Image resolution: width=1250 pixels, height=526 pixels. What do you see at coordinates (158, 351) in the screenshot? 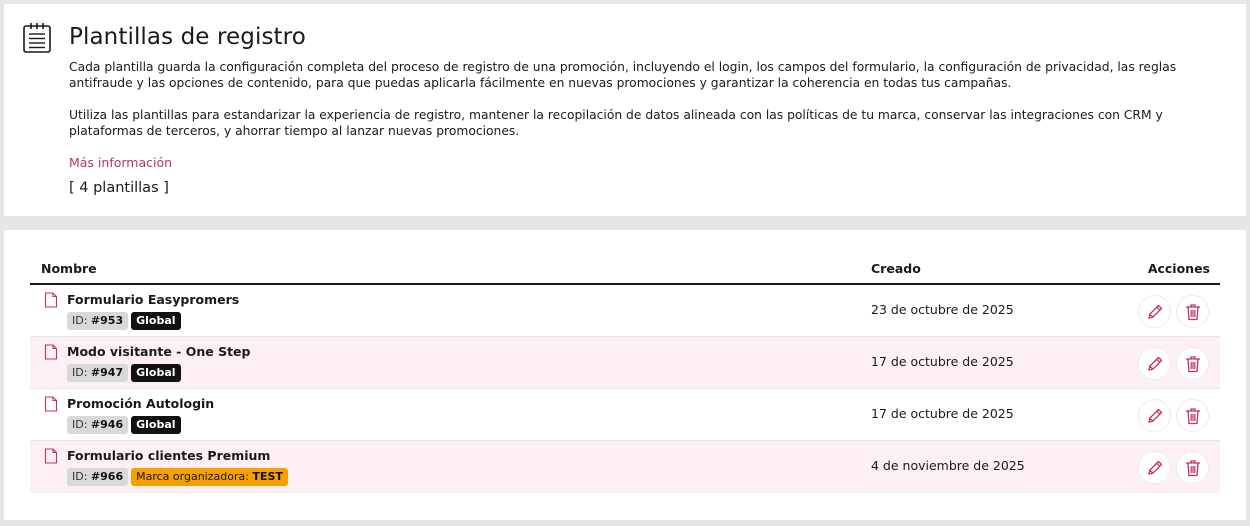
I see `template-name: Modo visitante - One Step` at bounding box center [158, 351].